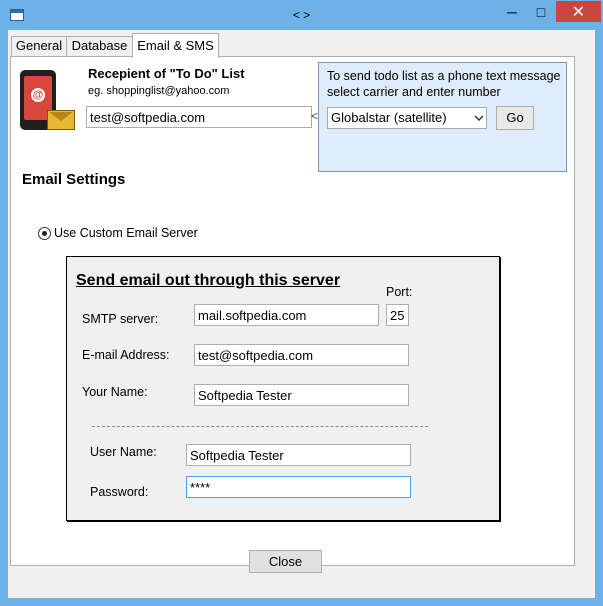  Describe the element at coordinates (208, 280) in the screenshot. I see `server-title: Send email out through this server` at that location.